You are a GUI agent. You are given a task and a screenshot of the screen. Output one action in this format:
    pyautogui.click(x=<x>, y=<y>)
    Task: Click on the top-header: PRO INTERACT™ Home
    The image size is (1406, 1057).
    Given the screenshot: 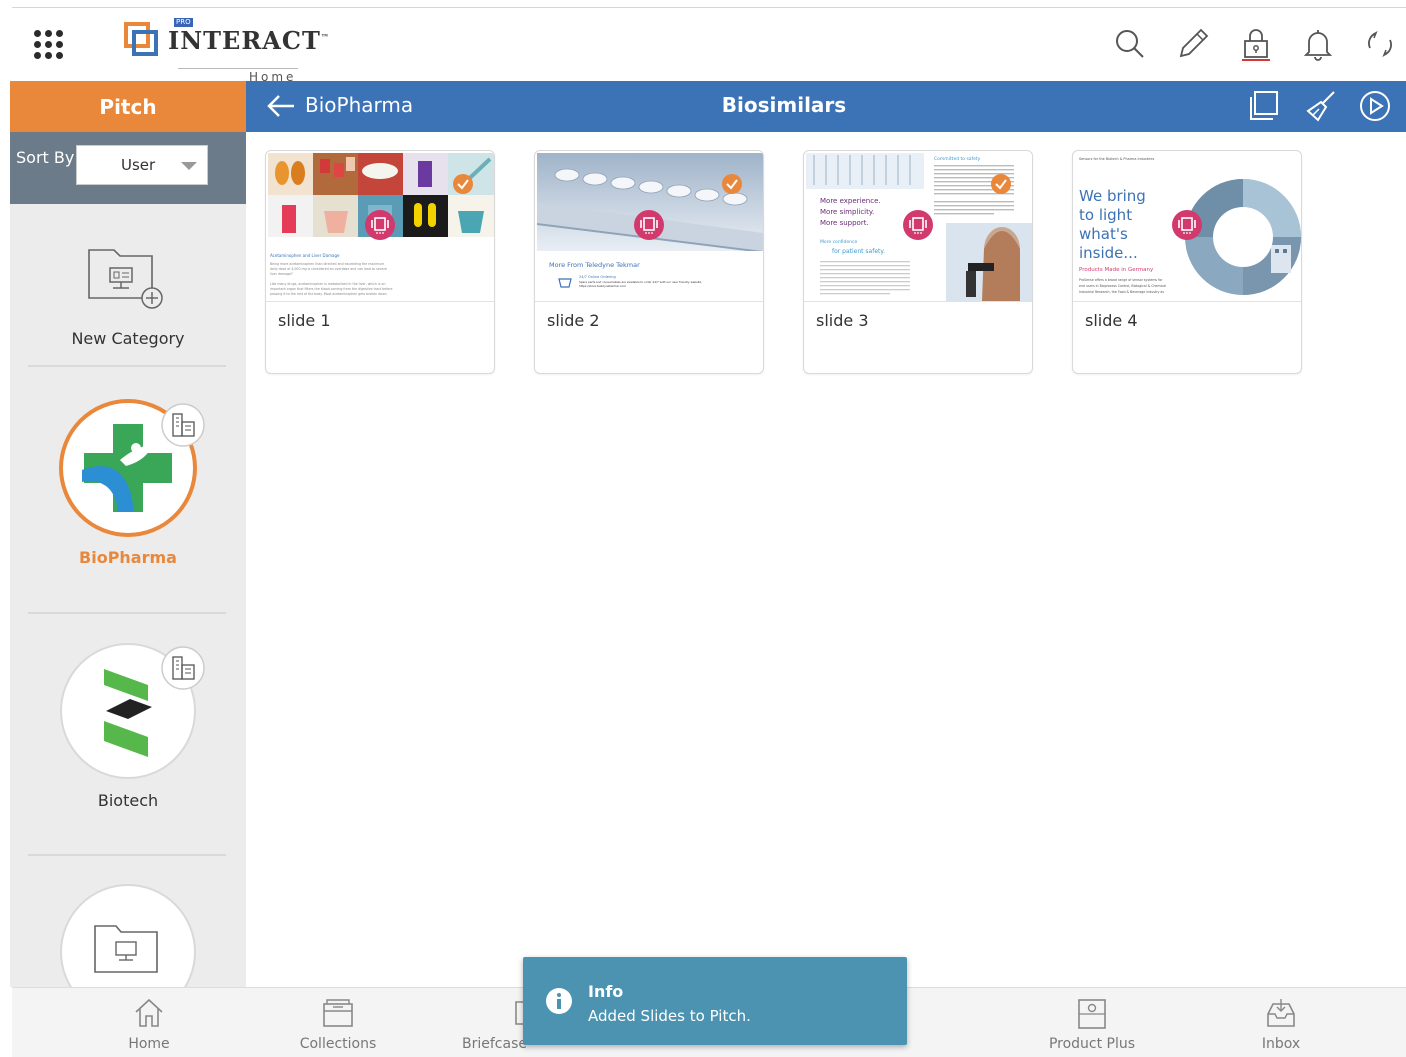 What is the action you would take?
    pyautogui.click(x=709, y=45)
    